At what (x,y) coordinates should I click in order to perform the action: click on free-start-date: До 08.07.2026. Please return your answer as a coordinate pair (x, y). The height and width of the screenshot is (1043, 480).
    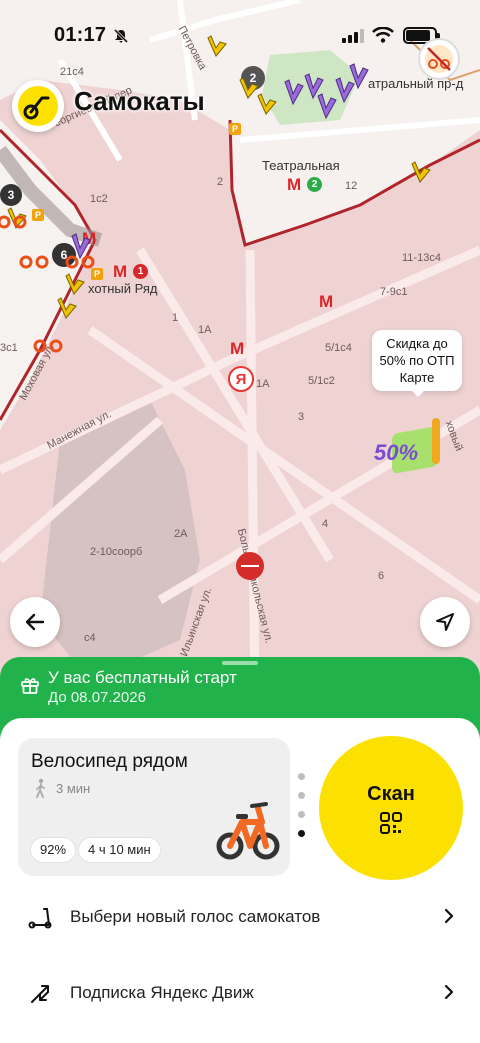
    Looking at the image, I should click on (97, 697).